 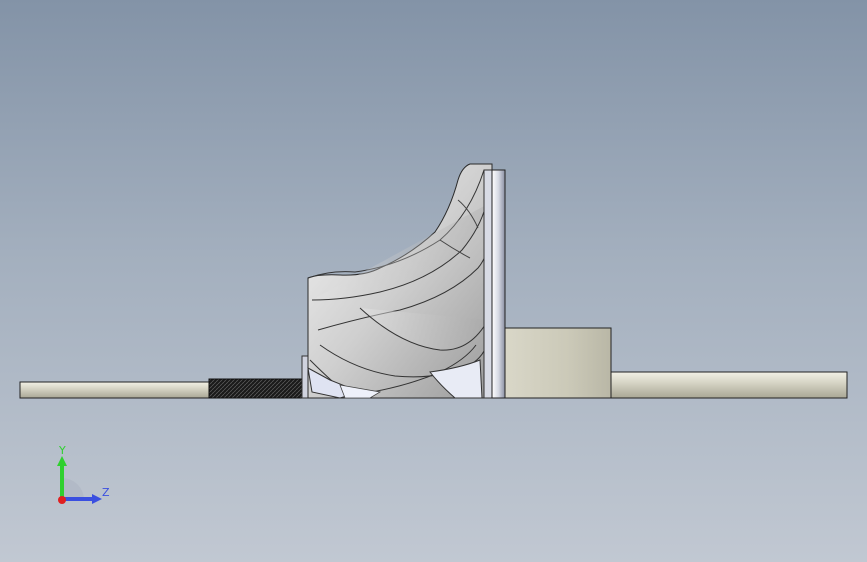 I want to click on left-shaft, so click(x=115, y=390).